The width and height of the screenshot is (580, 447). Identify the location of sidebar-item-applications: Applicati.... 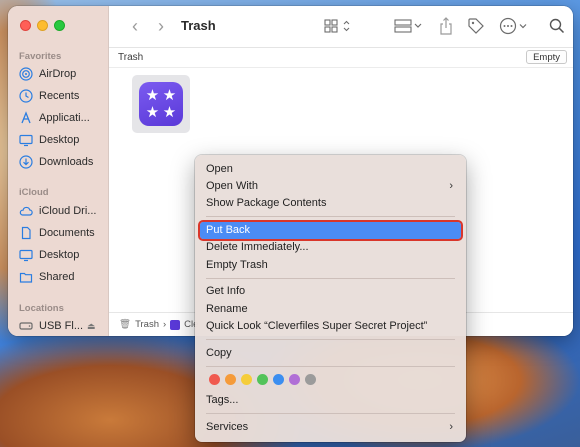
(64, 118).